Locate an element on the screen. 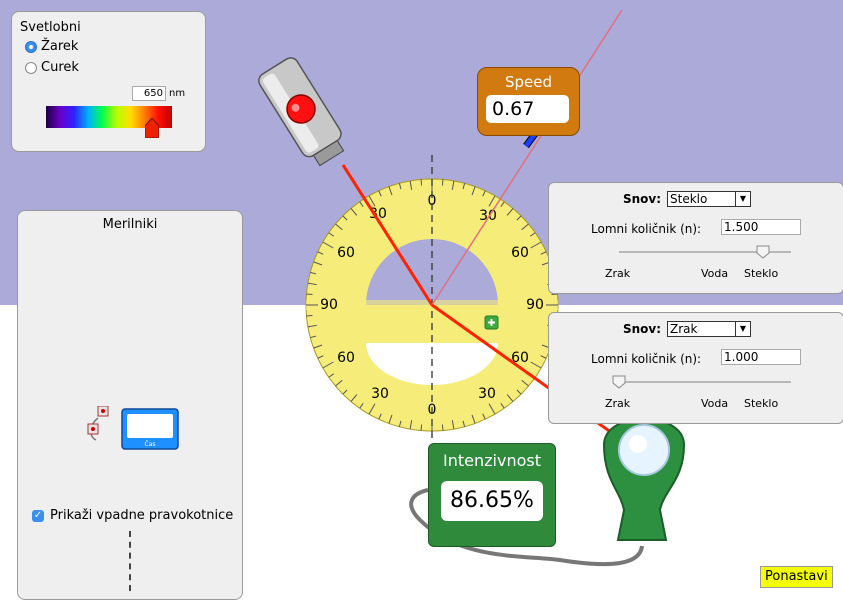 The height and width of the screenshot is (600, 843). top-medium-n-field: 1.500 is located at coordinates (761, 227).